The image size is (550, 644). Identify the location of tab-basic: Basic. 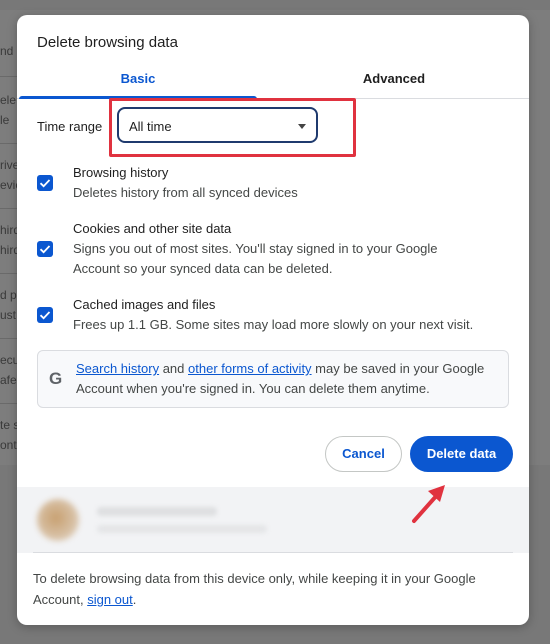
(138, 85).